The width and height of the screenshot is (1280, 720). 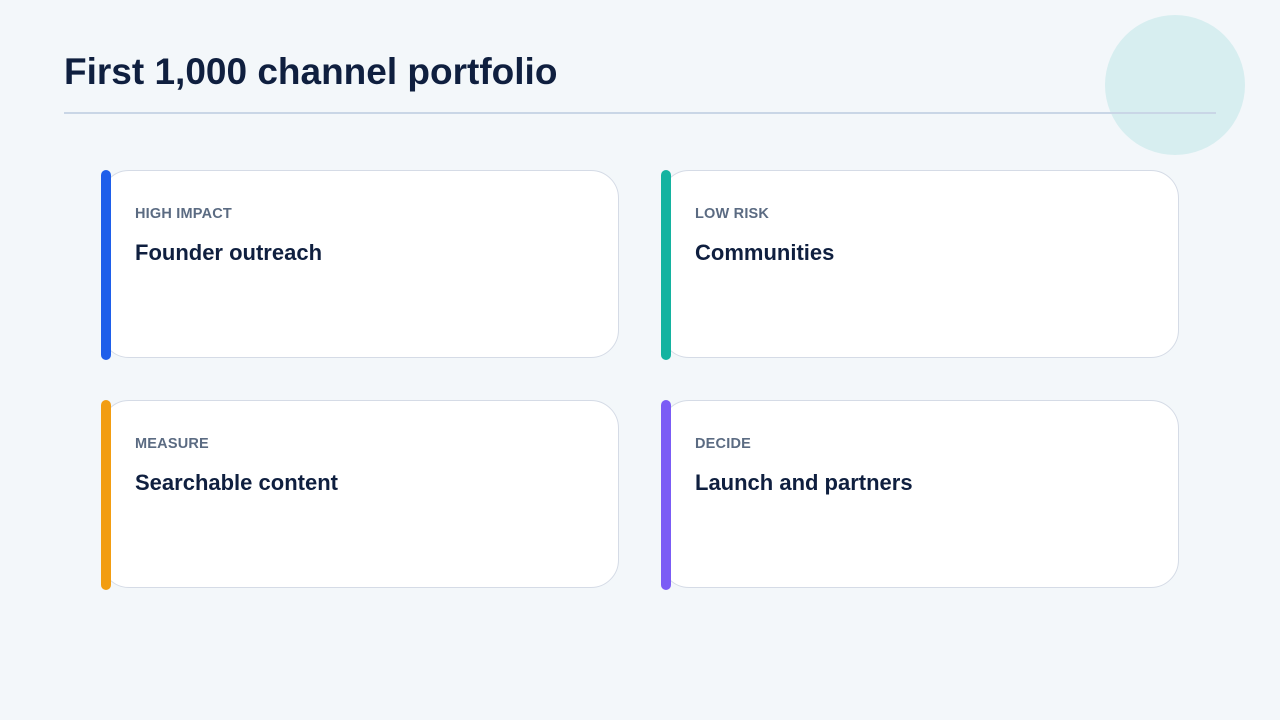 I want to click on card-communities: LOW RISK Communities, so click(x=920, y=265).